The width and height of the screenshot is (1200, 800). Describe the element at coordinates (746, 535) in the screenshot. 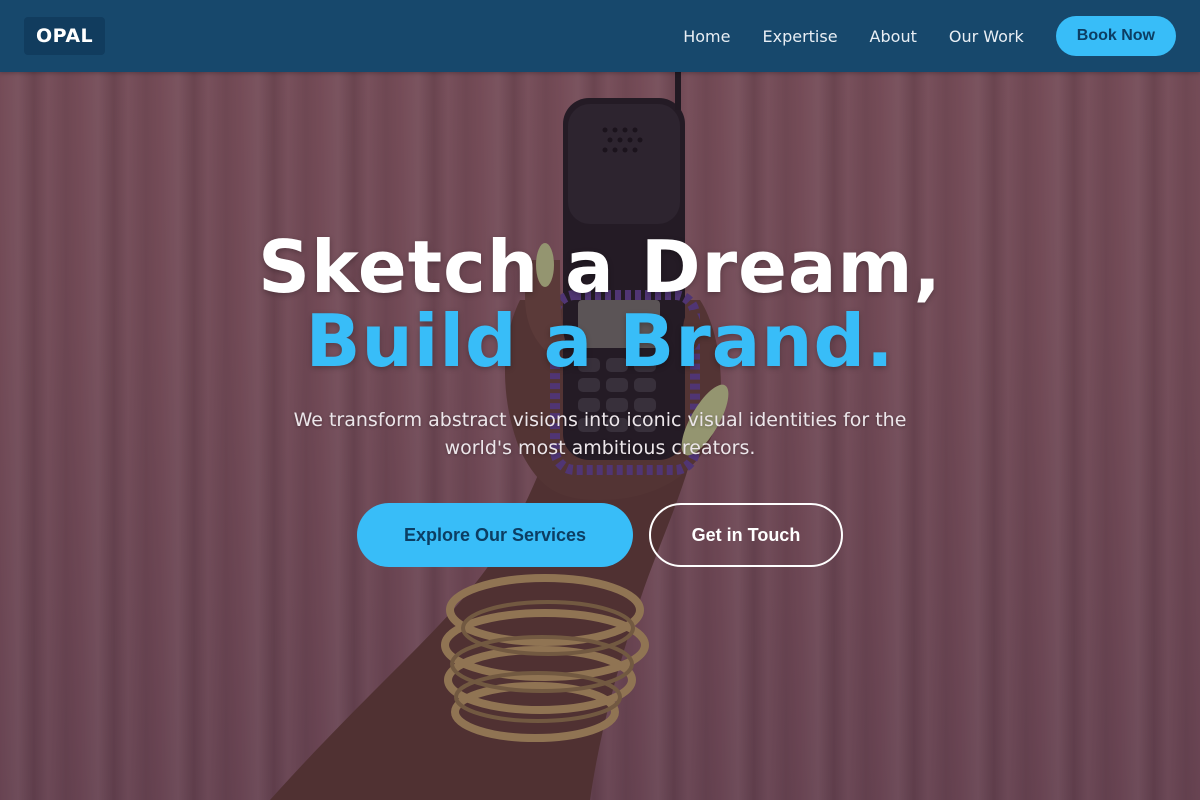

I see `get-in-touch-button: Get in Touch` at that location.